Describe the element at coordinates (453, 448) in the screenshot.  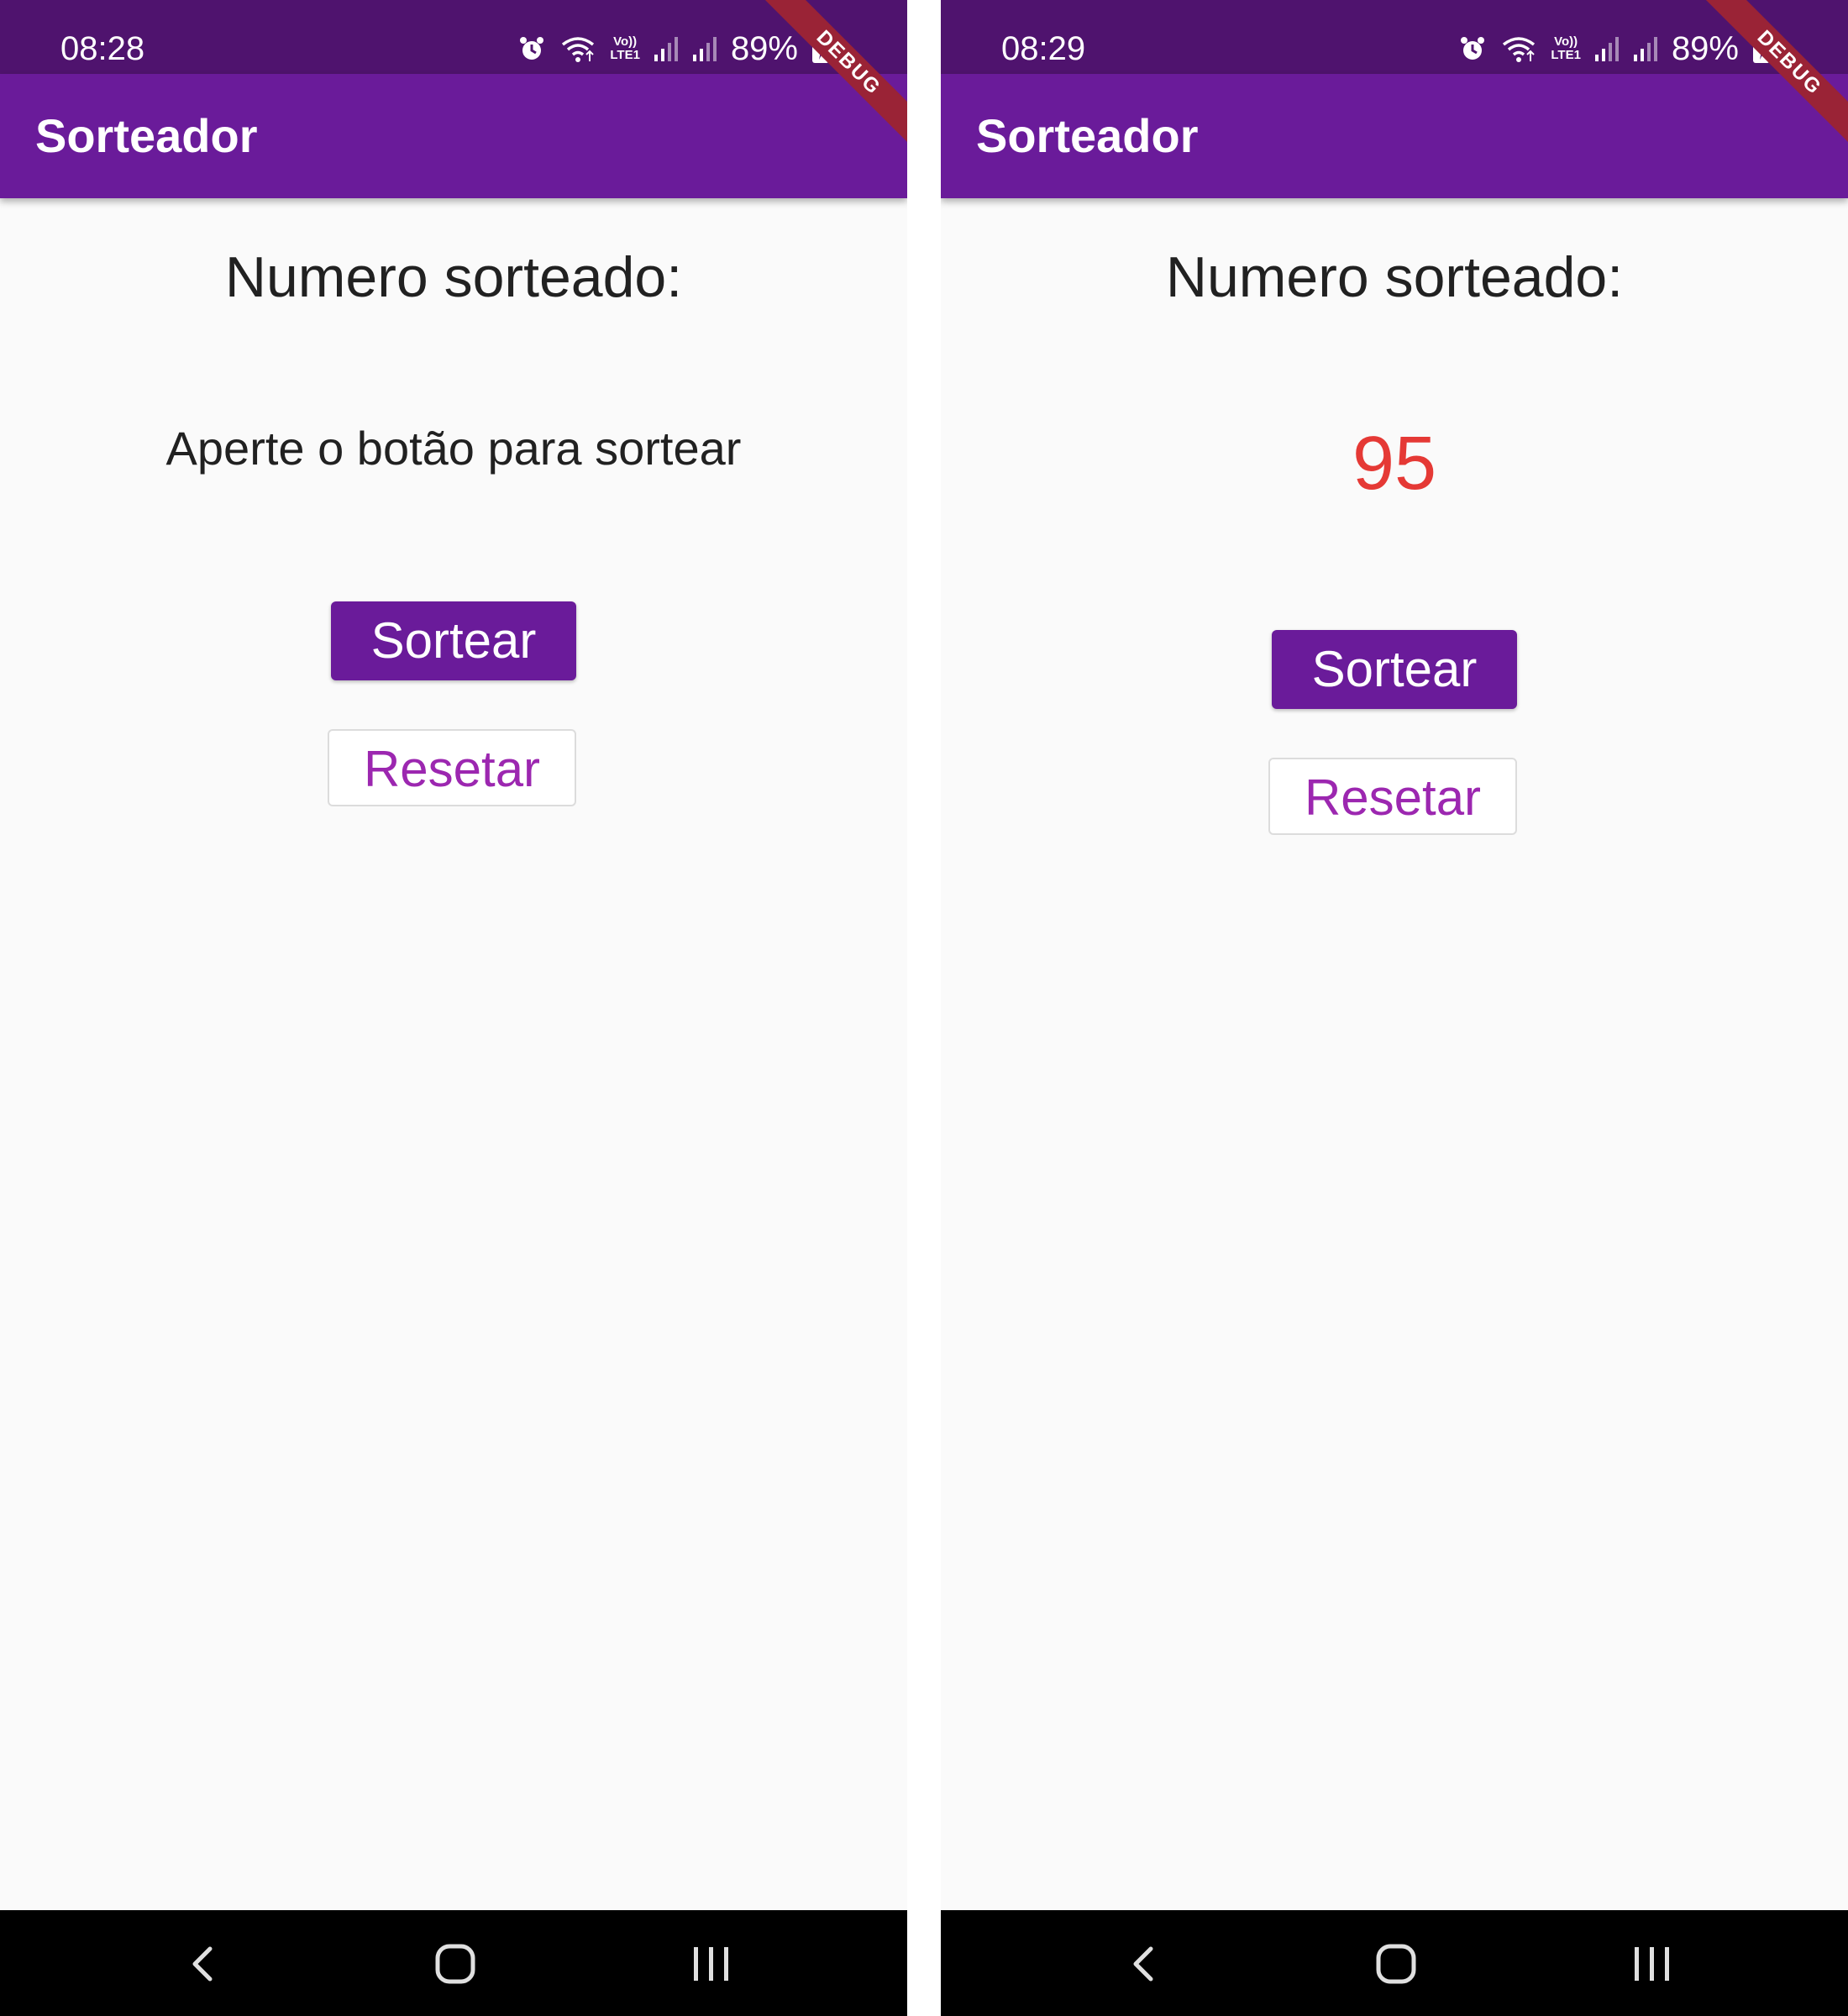
I see `result-prompt-text: Aperte o botão para sortear` at that location.